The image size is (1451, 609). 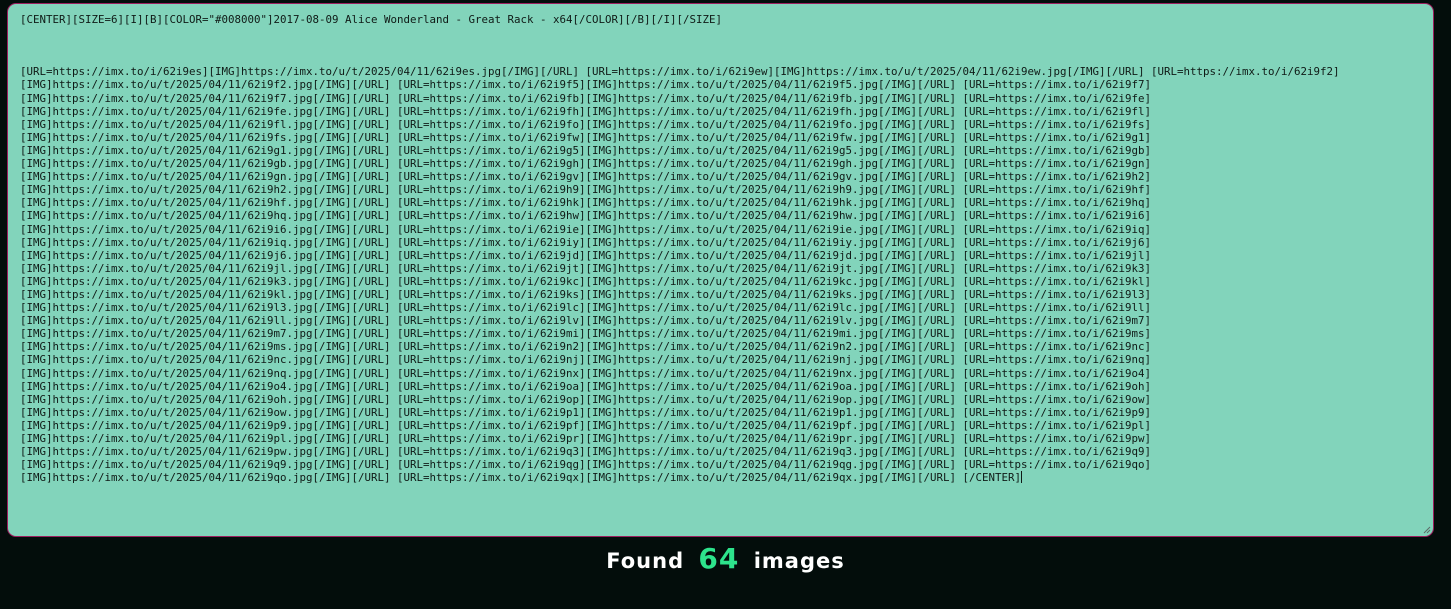 I want to click on found-label: Found, so click(x=645, y=561).